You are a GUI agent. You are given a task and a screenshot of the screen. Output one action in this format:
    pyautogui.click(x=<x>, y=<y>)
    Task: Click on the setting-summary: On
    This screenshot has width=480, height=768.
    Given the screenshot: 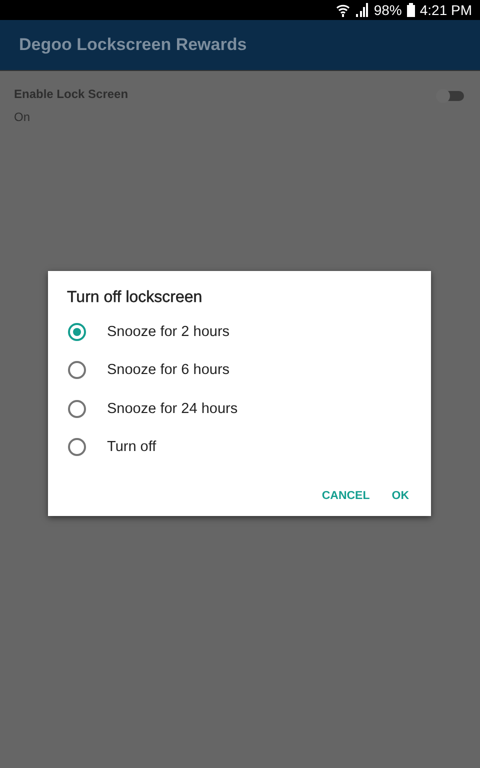 What is the action you would take?
    pyautogui.click(x=23, y=117)
    